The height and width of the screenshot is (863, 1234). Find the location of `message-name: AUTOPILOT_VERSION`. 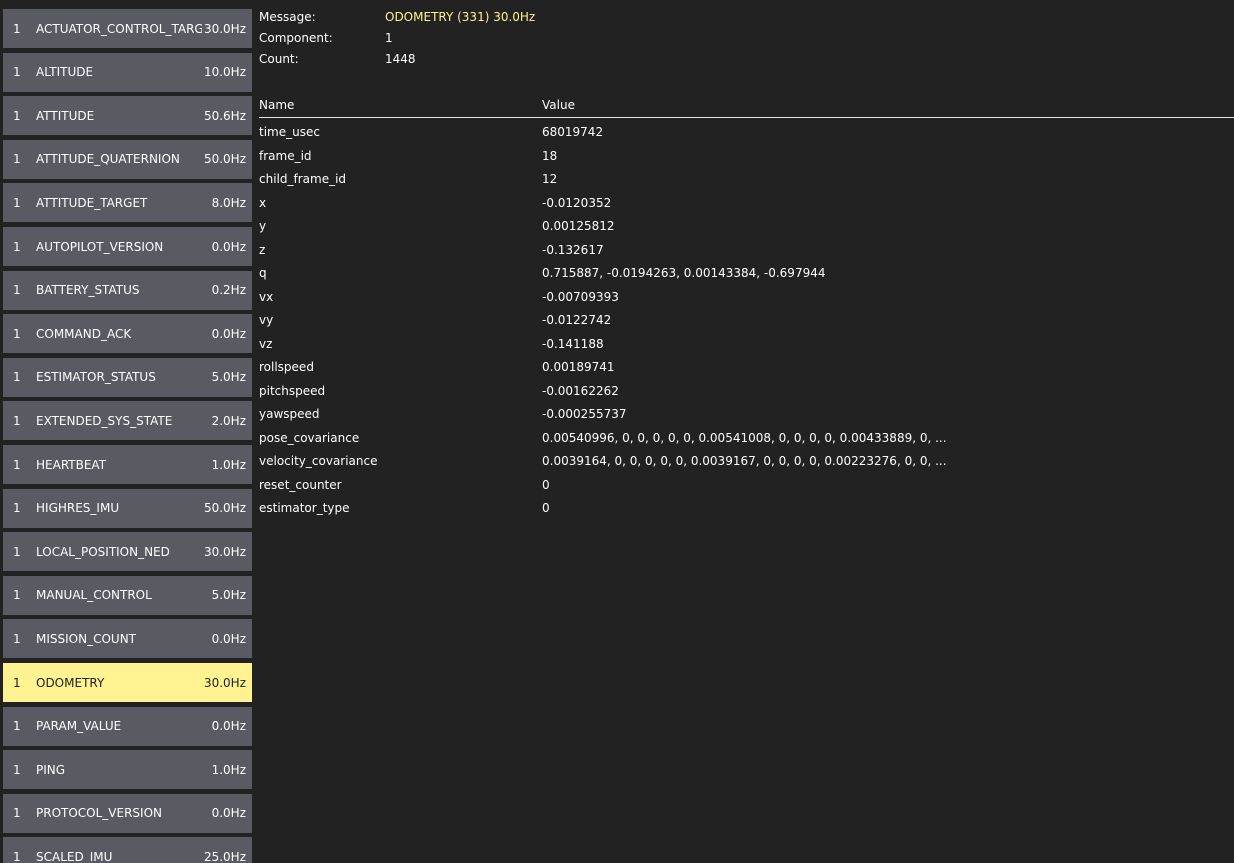

message-name: AUTOPILOT_VERSION is located at coordinates (100, 246).